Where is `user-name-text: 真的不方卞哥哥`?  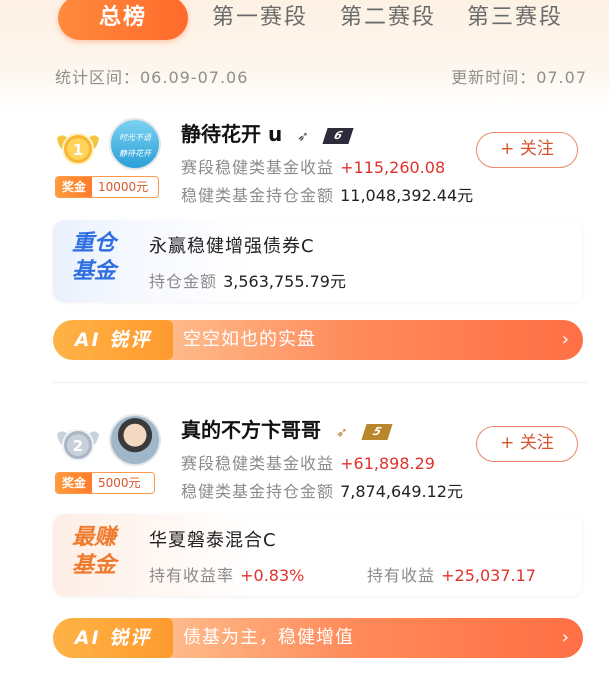
user-name-text: 真的不方卞哥哥 is located at coordinates (251, 430).